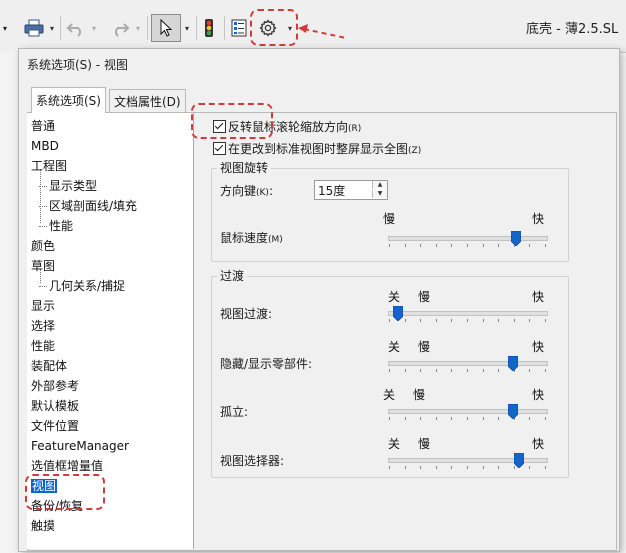  I want to click on tree-item: 选值框增量值, so click(67, 466).